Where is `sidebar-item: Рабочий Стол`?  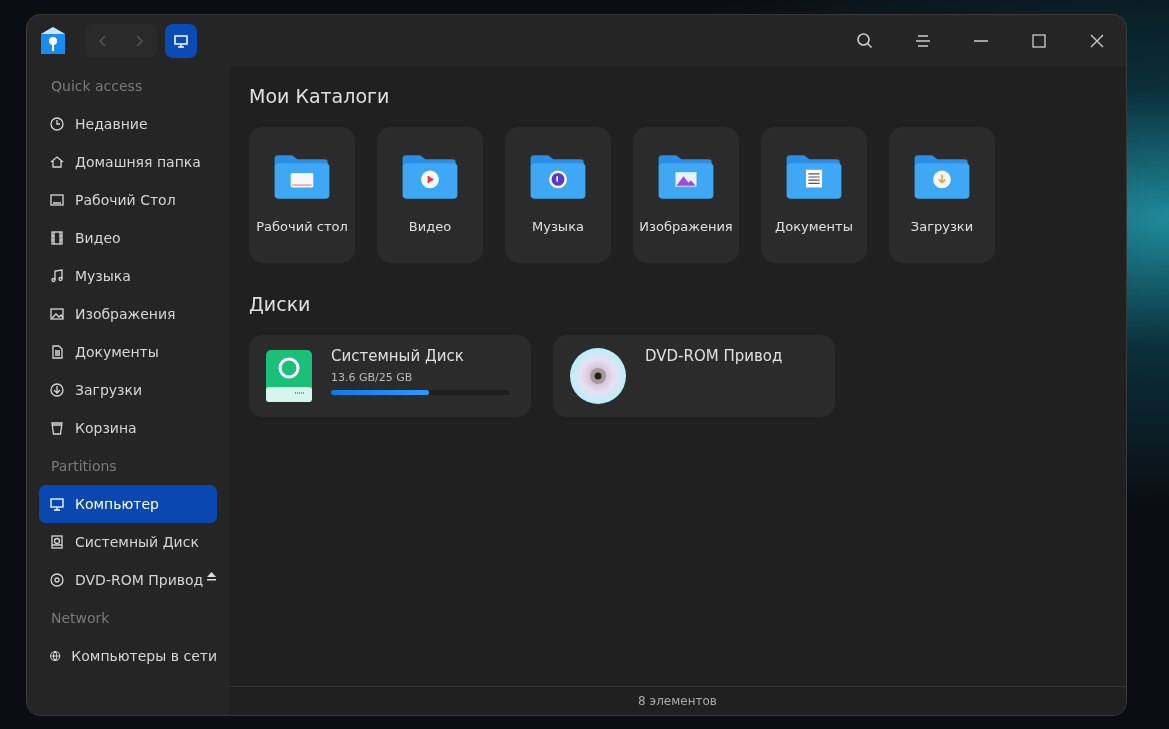
sidebar-item: Рабочий Стол is located at coordinates (128, 200).